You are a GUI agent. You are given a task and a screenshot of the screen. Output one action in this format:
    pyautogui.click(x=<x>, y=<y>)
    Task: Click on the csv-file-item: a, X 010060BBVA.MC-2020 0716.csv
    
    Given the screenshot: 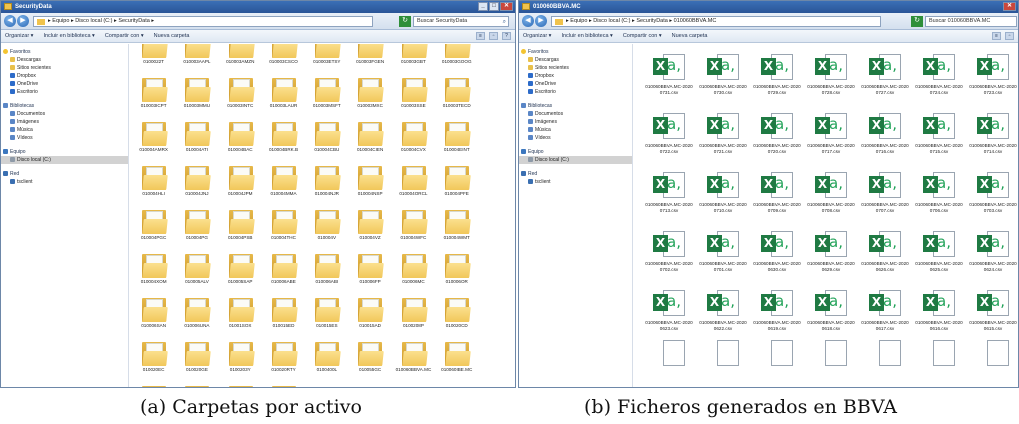 What is the action you would take?
    pyautogui.click(x=885, y=137)
    